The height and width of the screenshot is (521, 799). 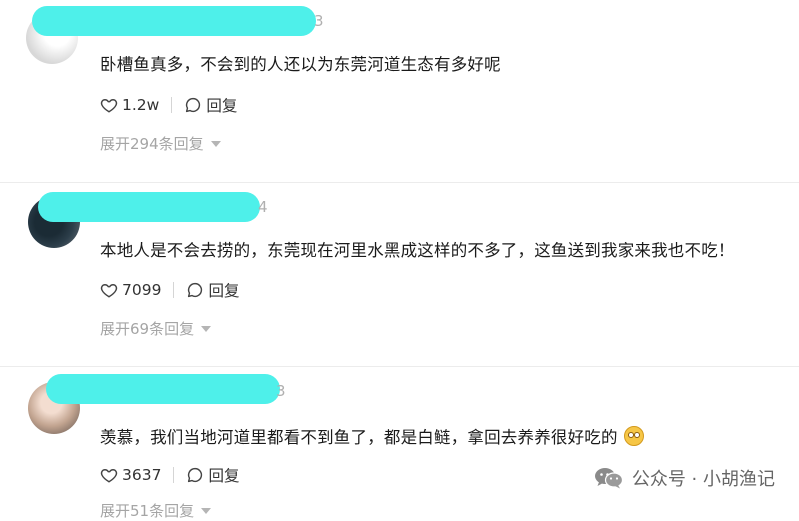 What do you see at coordinates (142, 475) in the screenshot?
I see `like-count: 3637` at bounding box center [142, 475].